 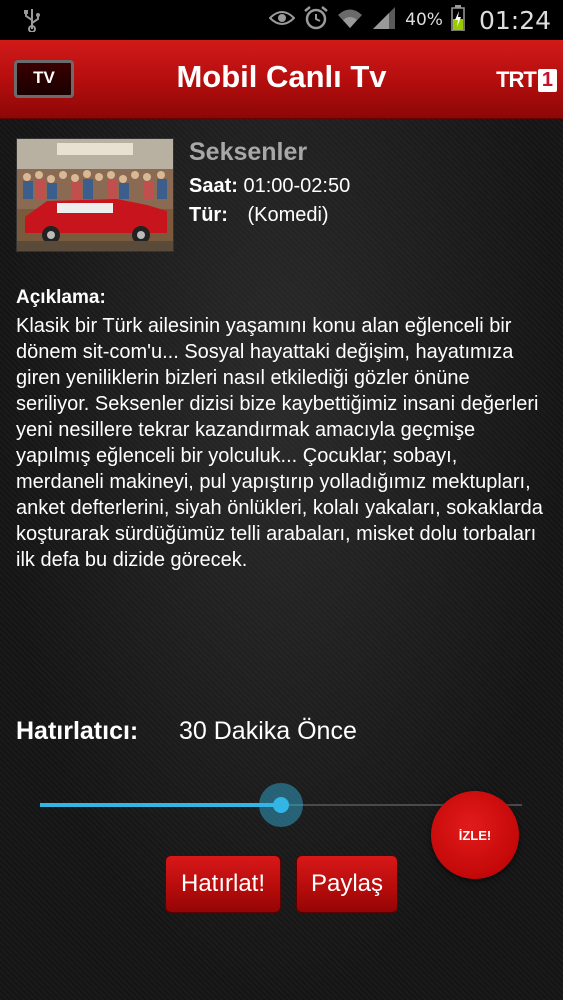 What do you see at coordinates (350, 20) in the screenshot?
I see `wifi-icon` at bounding box center [350, 20].